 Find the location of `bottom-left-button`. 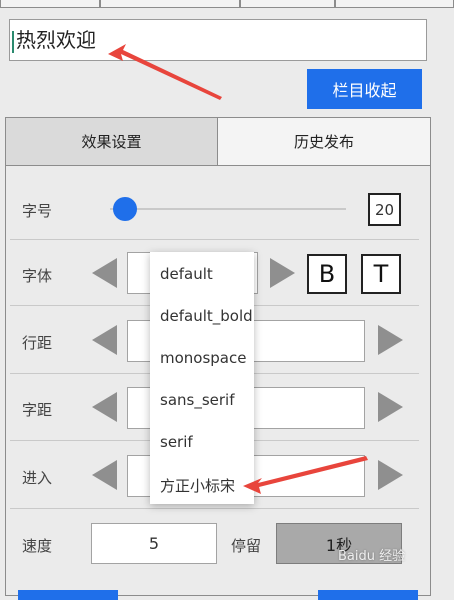

bottom-left-button is located at coordinates (68, 595).